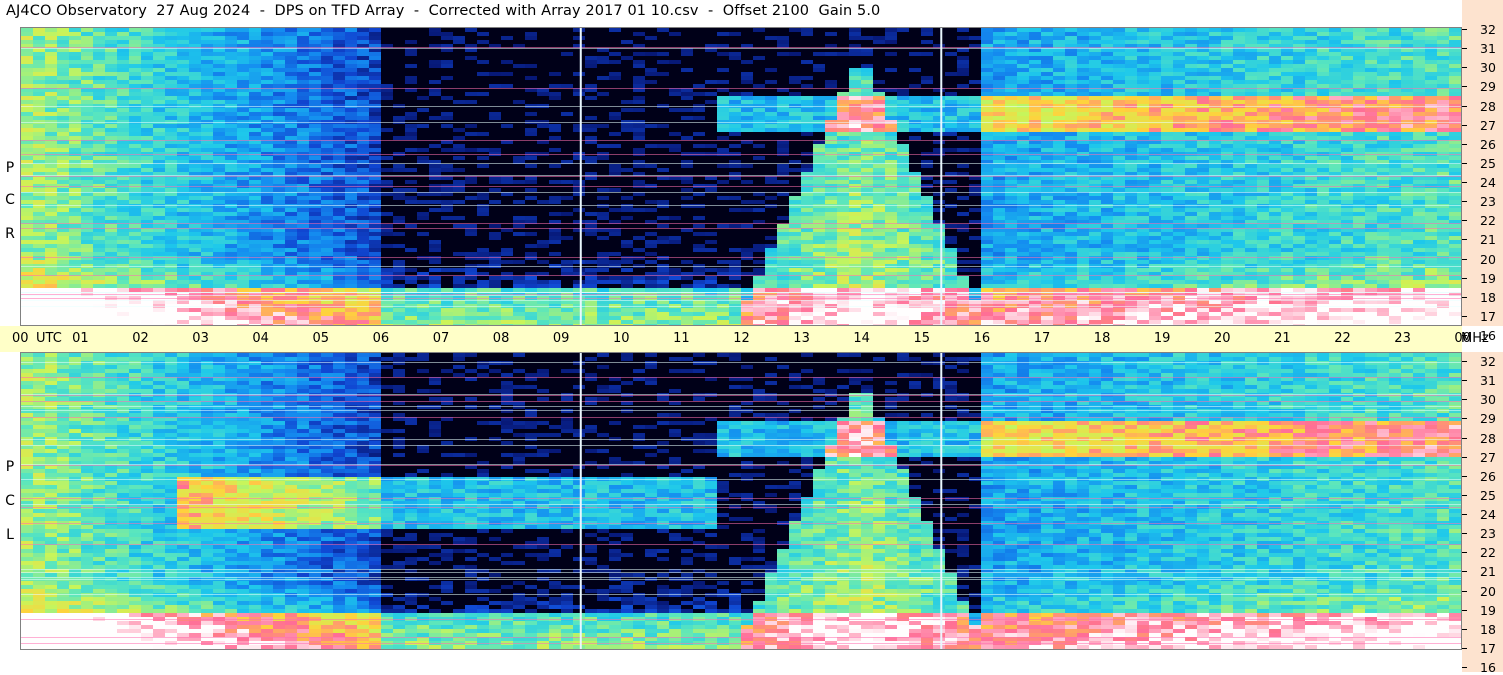  Describe the element at coordinates (260, 338) in the screenshot. I see `x-tick-label: 04` at that location.